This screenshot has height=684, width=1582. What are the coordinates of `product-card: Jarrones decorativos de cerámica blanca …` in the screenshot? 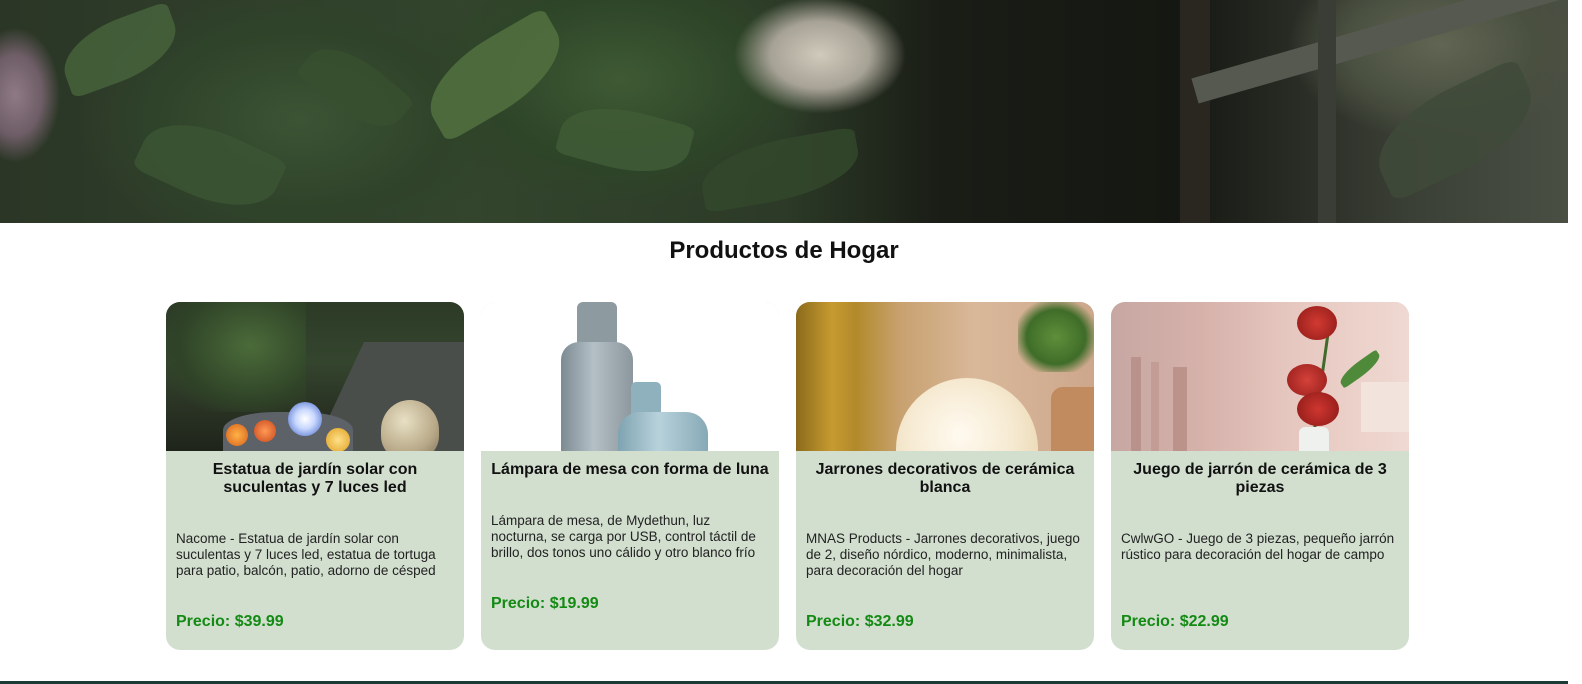 It's located at (945, 476).